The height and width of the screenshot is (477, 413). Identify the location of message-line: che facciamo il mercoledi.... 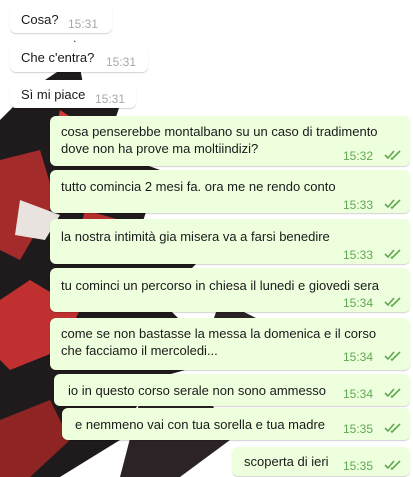
(139, 350).